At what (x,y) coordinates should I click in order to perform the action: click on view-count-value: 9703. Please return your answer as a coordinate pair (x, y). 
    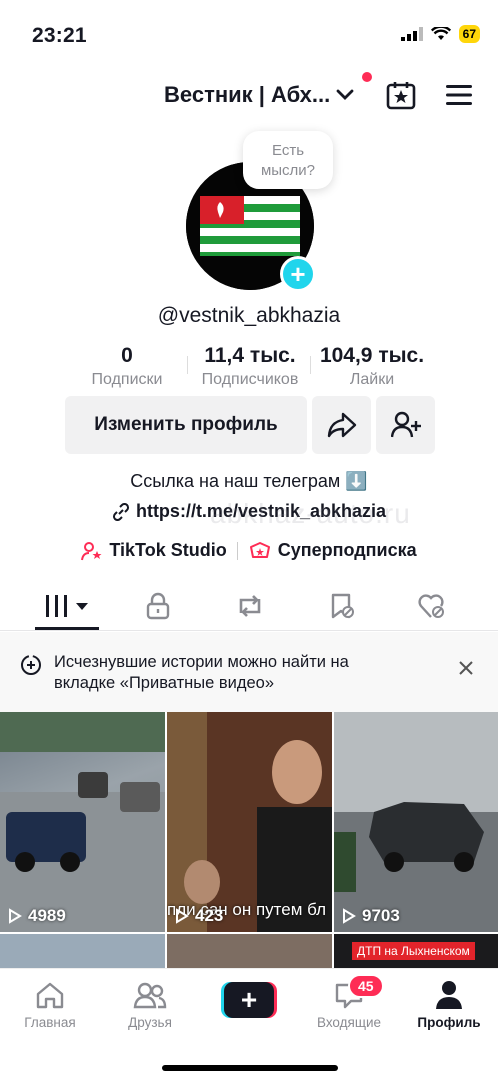
    Looking at the image, I should click on (381, 915).